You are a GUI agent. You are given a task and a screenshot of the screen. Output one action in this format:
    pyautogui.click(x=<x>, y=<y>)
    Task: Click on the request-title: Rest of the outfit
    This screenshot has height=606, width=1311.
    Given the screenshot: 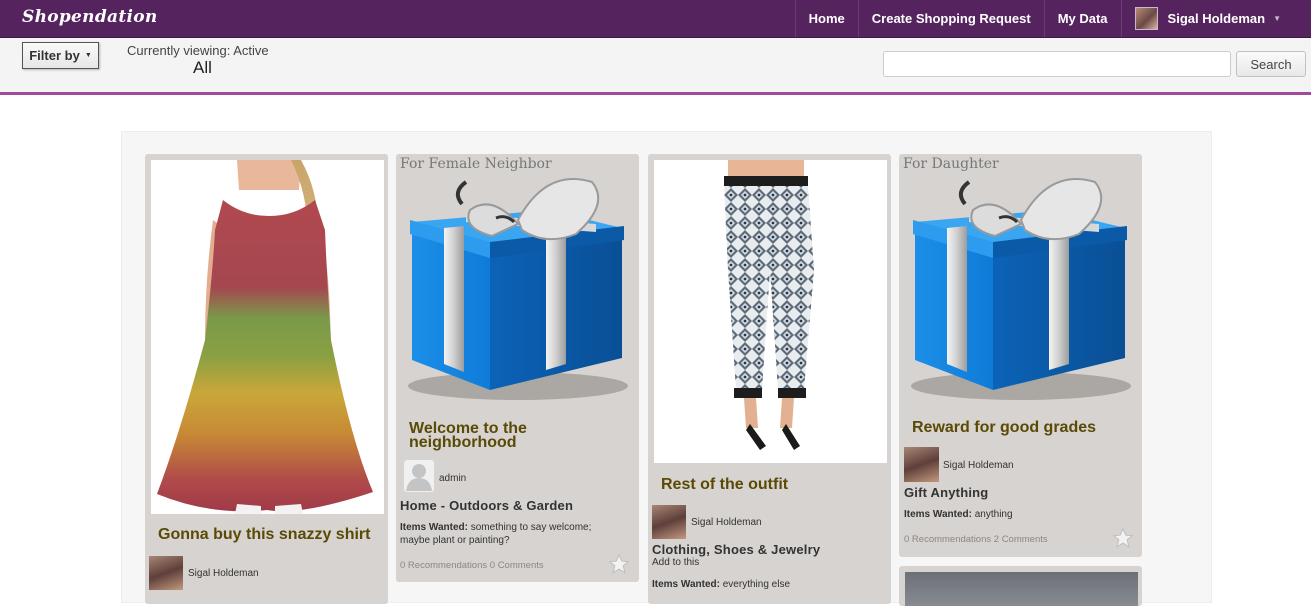 What is the action you would take?
    pyautogui.click(x=773, y=485)
    